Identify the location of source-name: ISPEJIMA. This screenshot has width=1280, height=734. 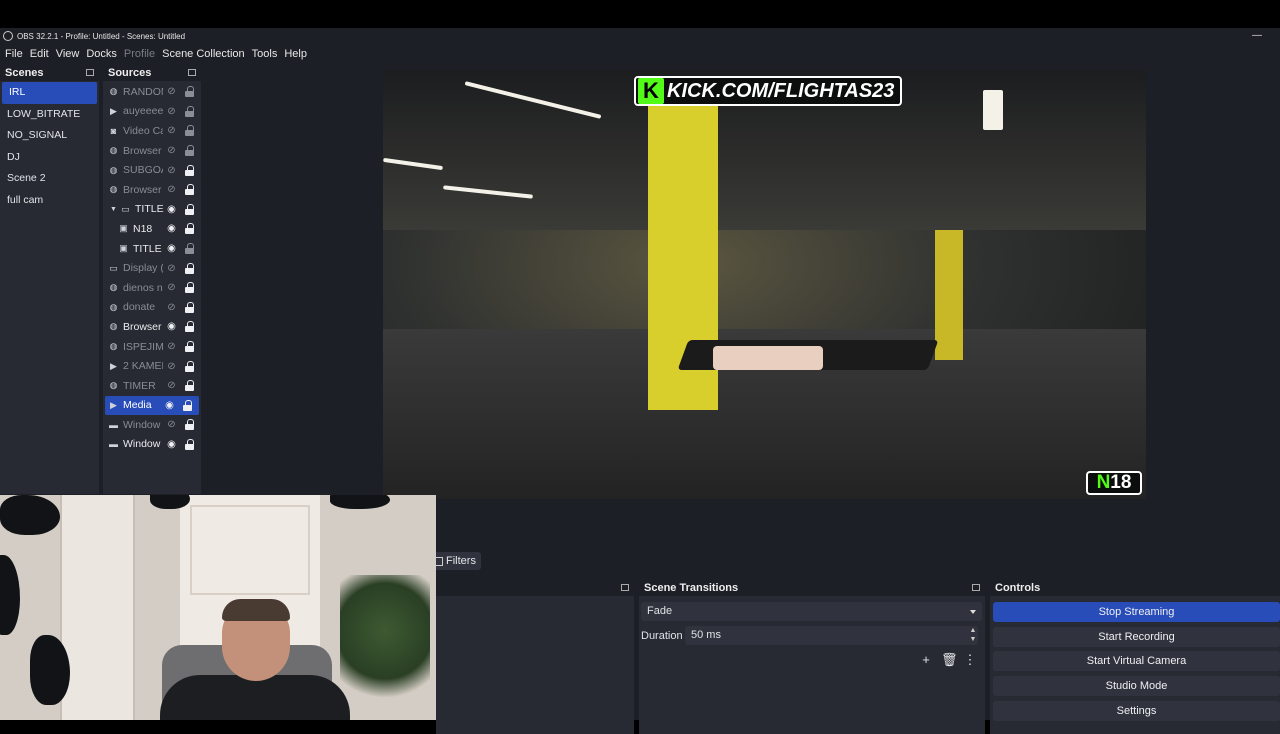
(143, 346).